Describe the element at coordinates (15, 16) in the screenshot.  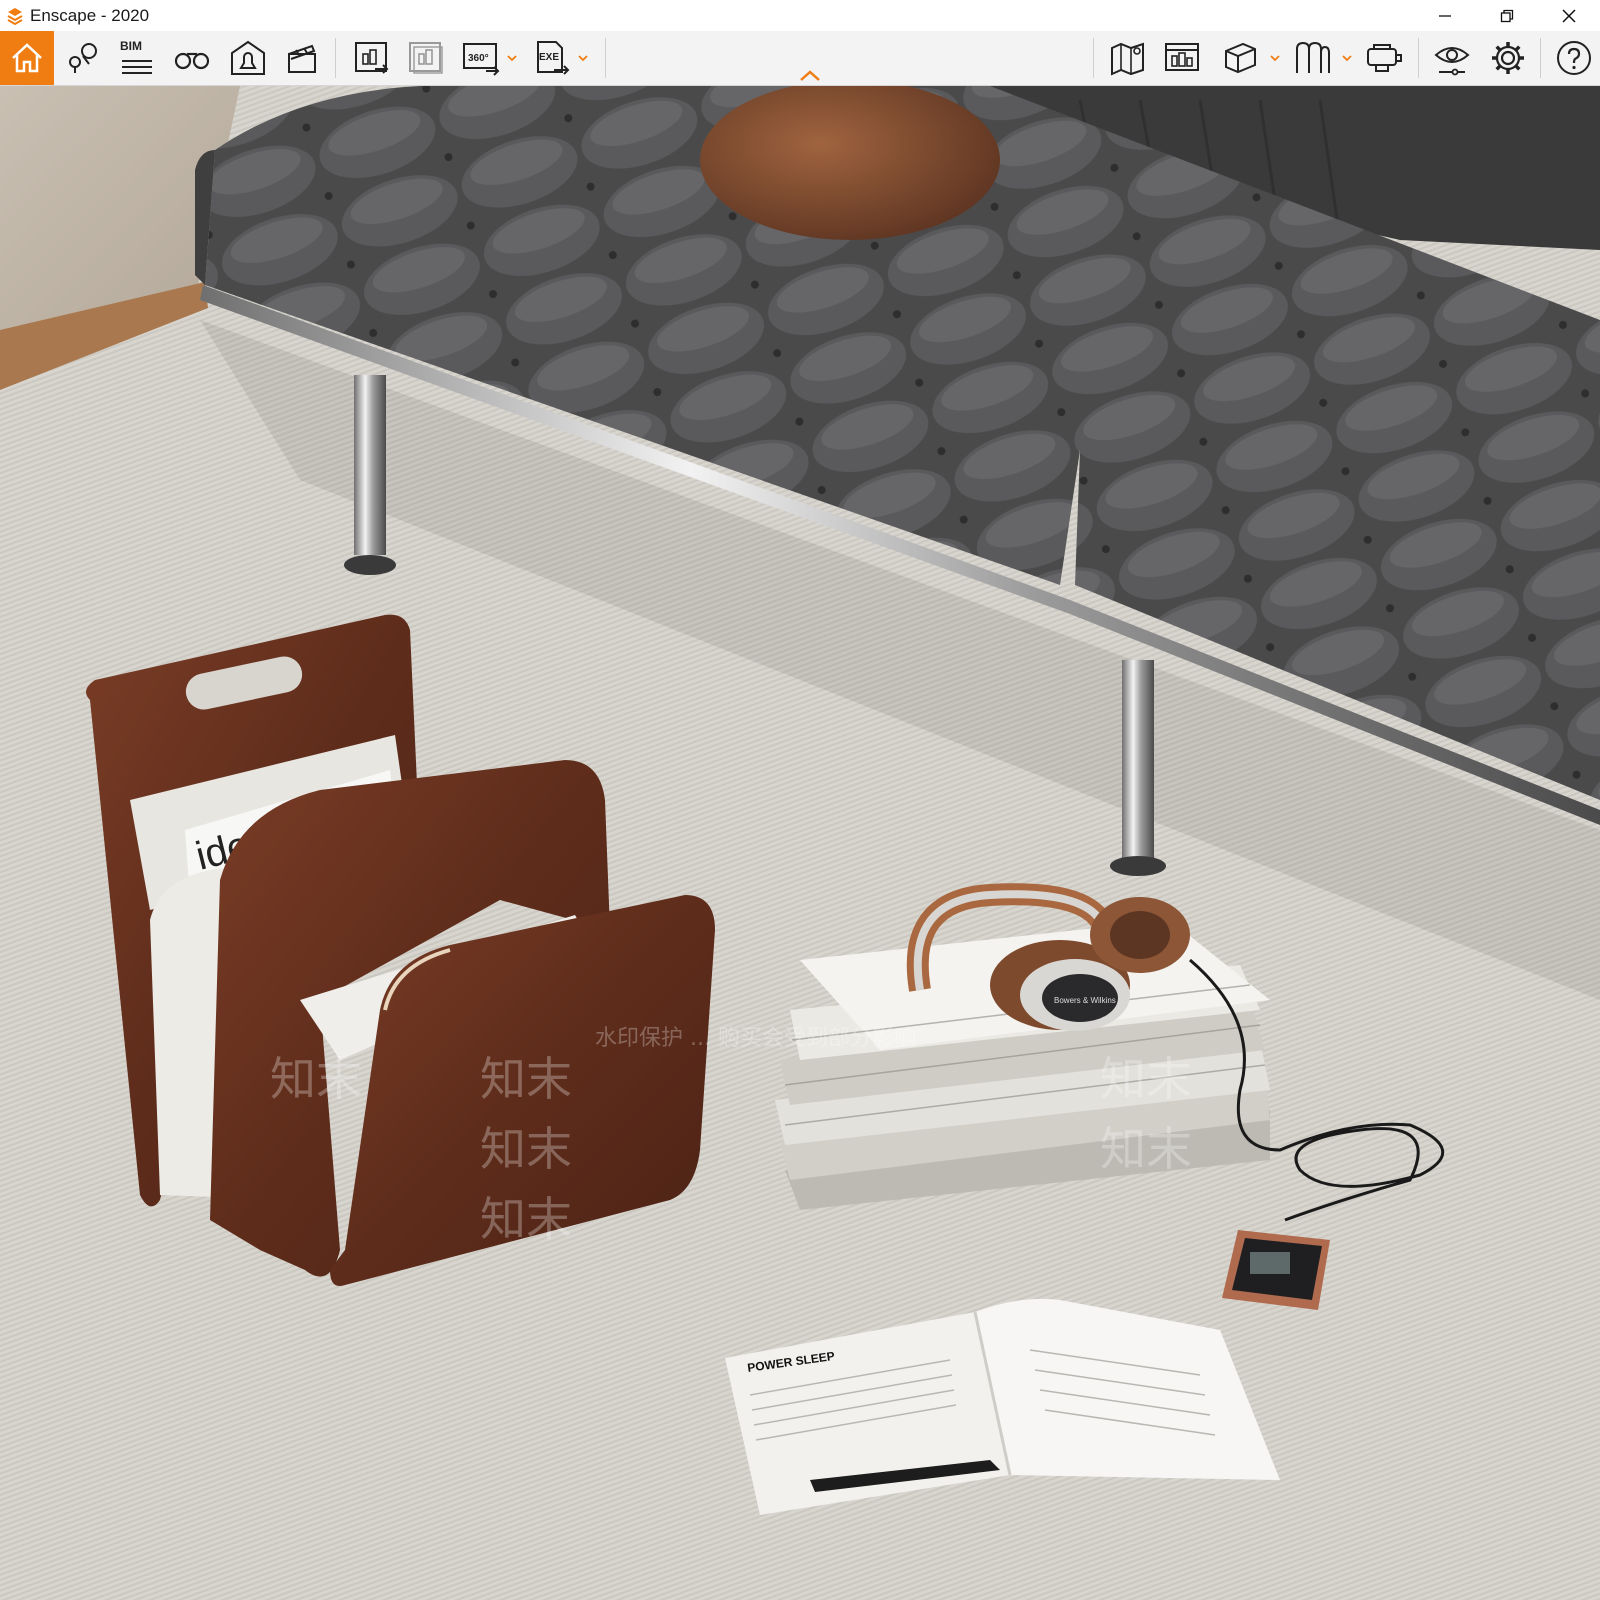
I see `enscape-logo-icon` at that location.